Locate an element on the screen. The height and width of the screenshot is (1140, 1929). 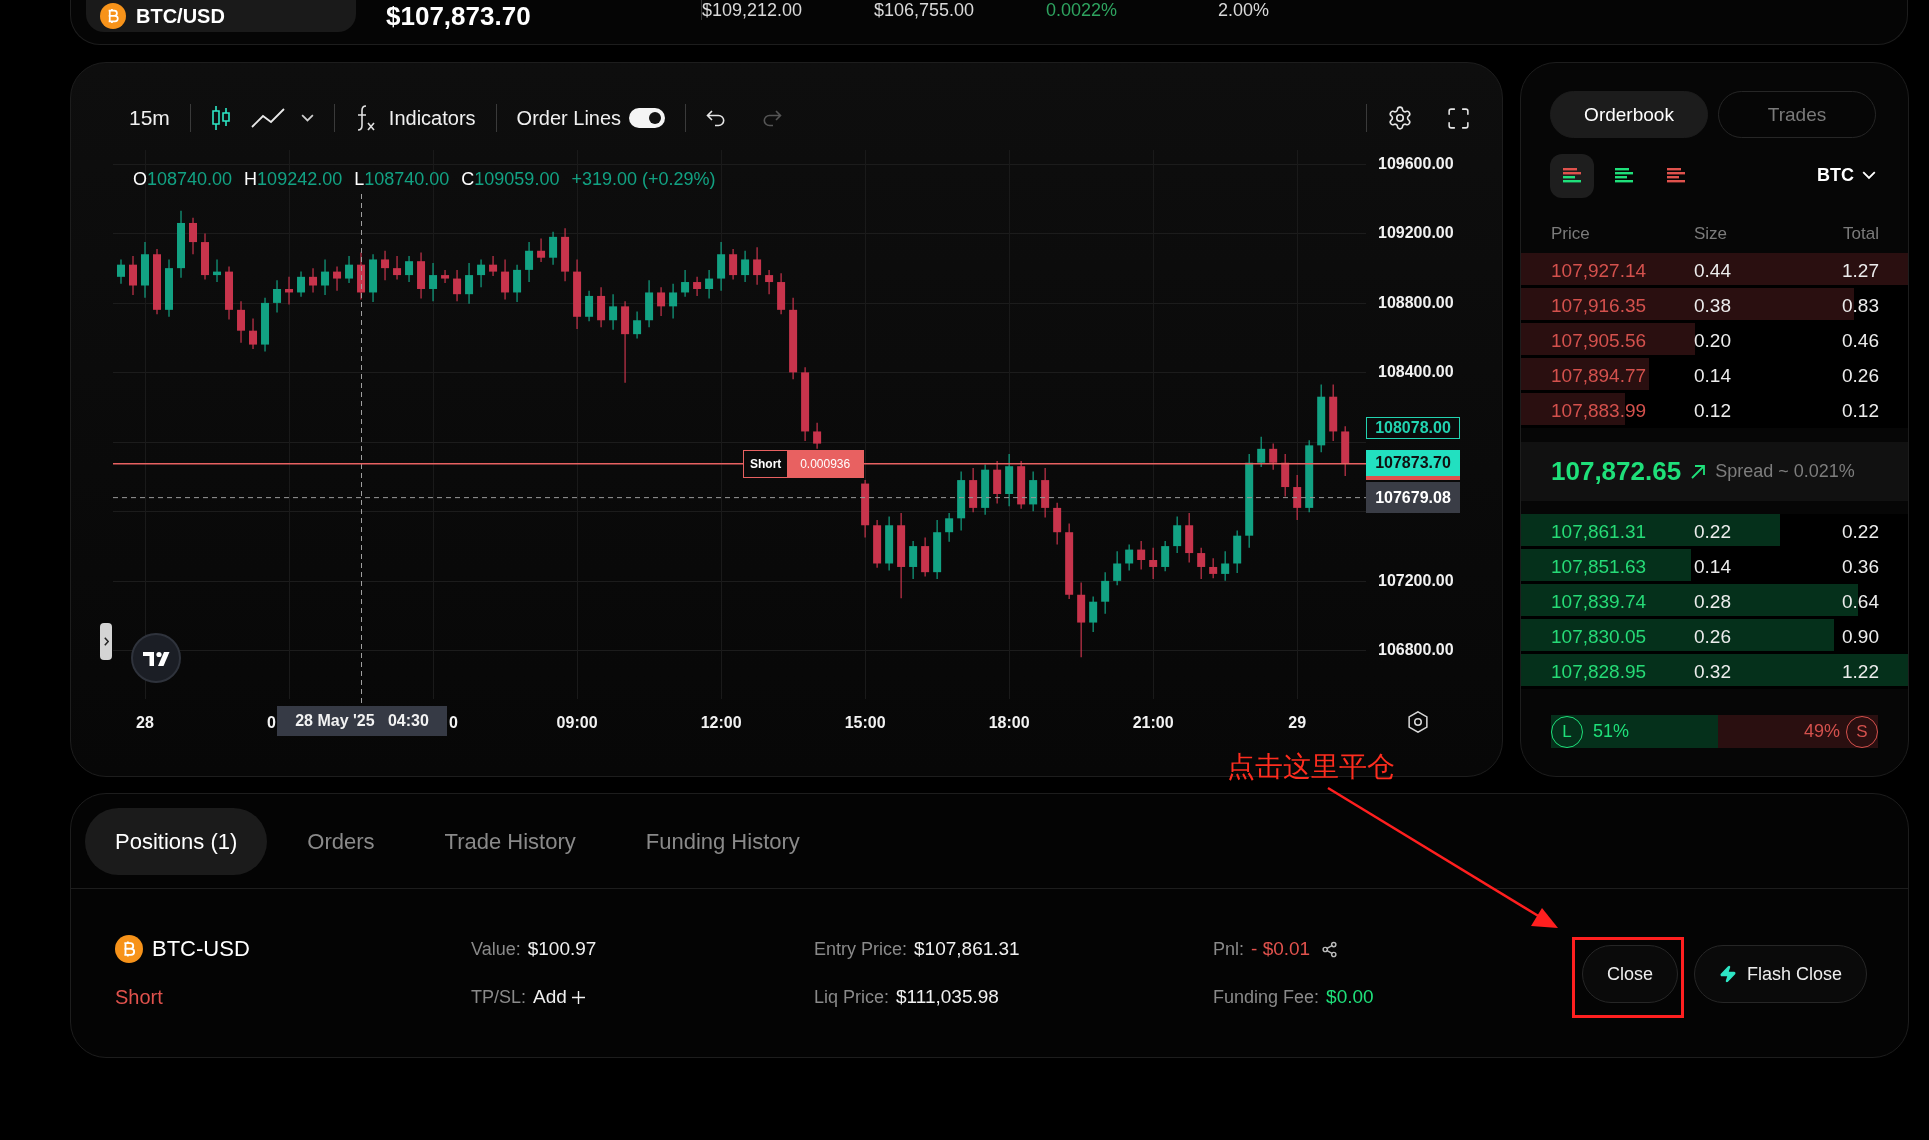
ask-row: 107,894.77 0.14 0.26 is located at coordinates (1714, 375).